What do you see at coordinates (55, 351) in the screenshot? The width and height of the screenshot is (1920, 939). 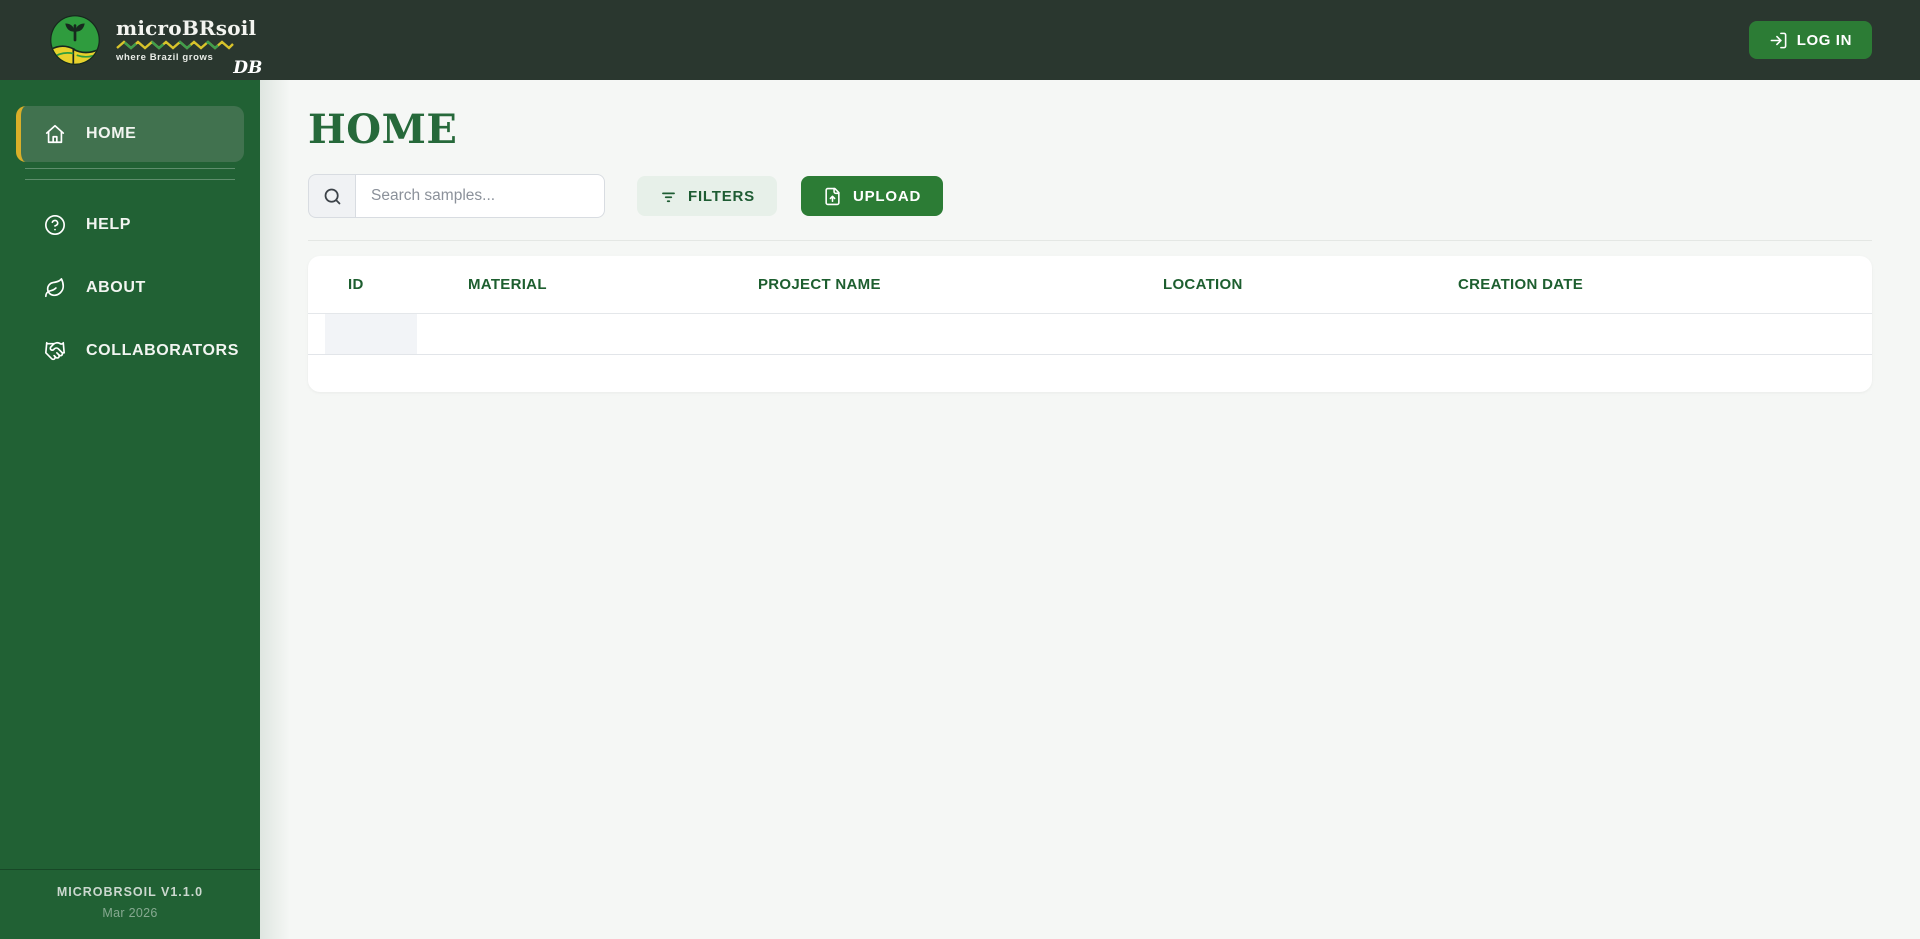 I see `handshake-icon` at bounding box center [55, 351].